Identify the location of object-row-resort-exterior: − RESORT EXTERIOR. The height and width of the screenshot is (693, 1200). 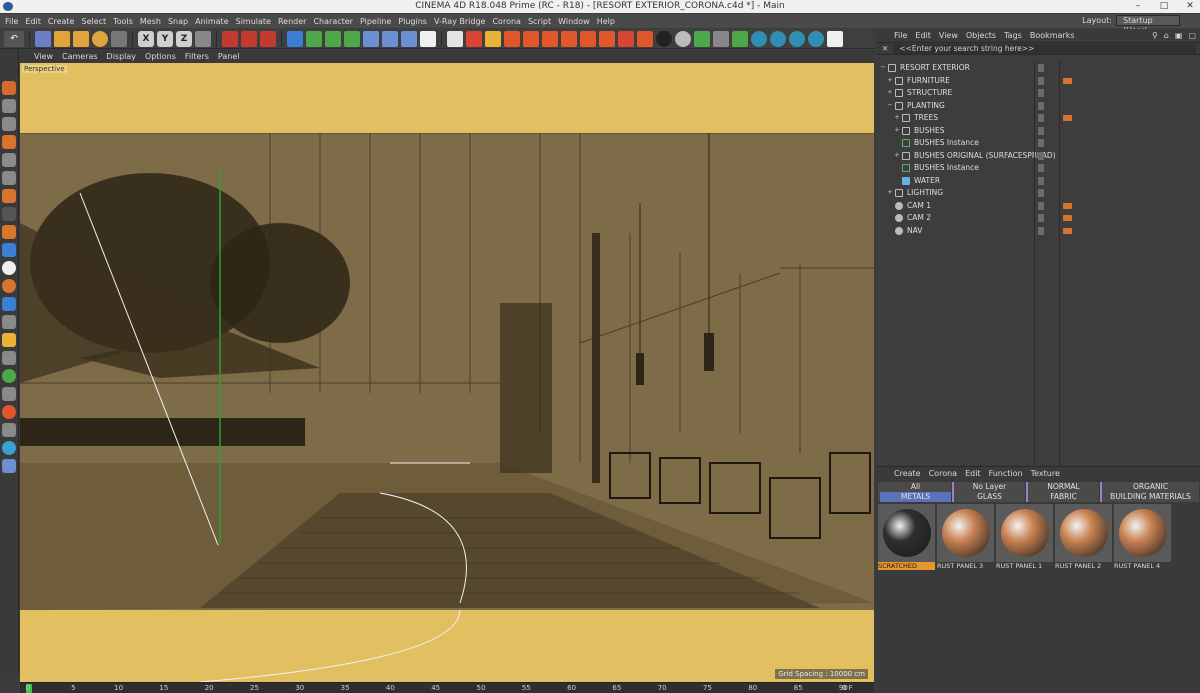
(1038, 68).